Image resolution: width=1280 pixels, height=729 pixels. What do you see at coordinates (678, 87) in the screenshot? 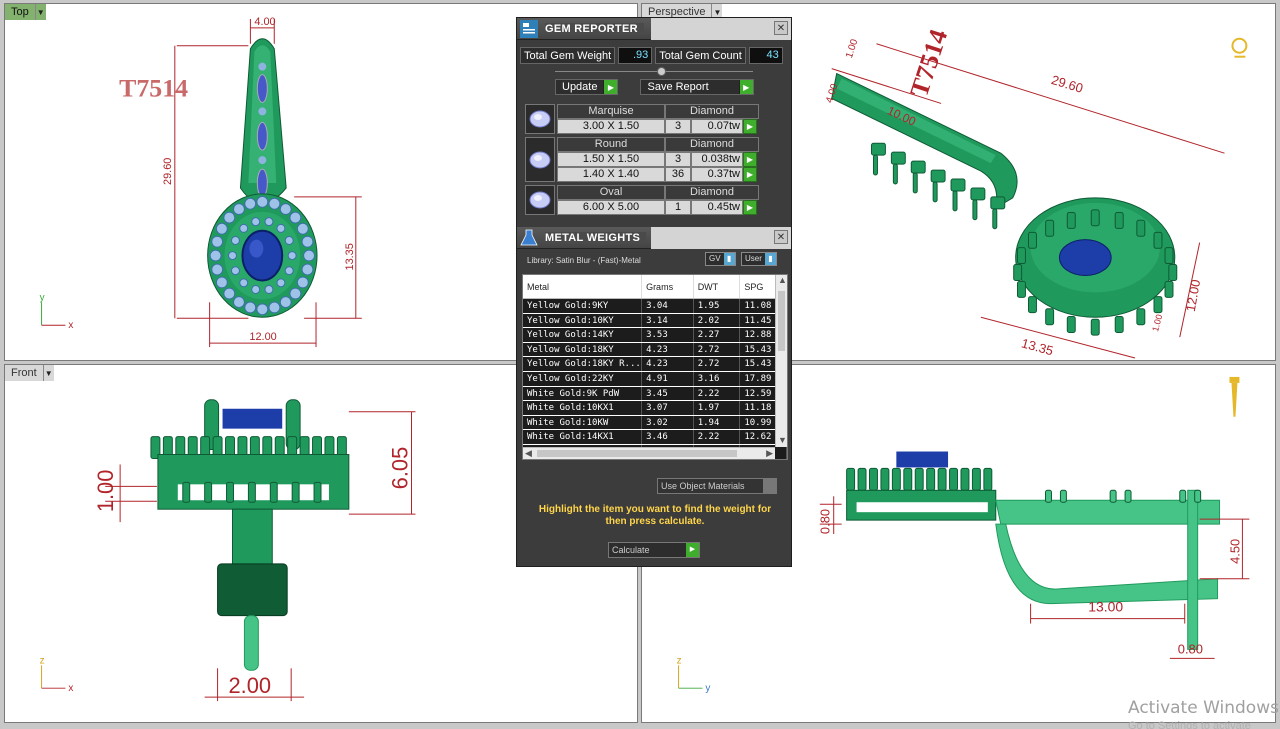
I see `save-report-label: Save Report` at bounding box center [678, 87].